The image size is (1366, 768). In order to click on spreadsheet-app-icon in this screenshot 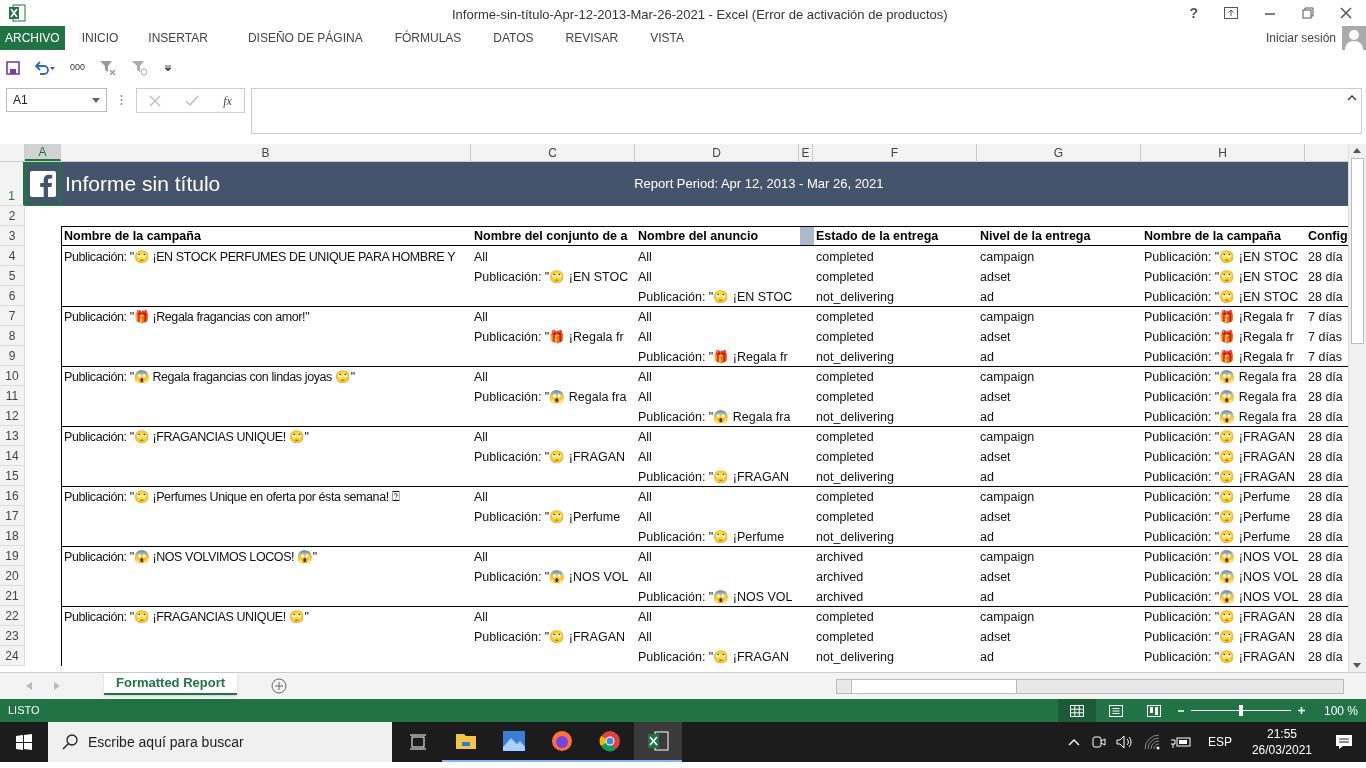, I will do `click(658, 742)`.